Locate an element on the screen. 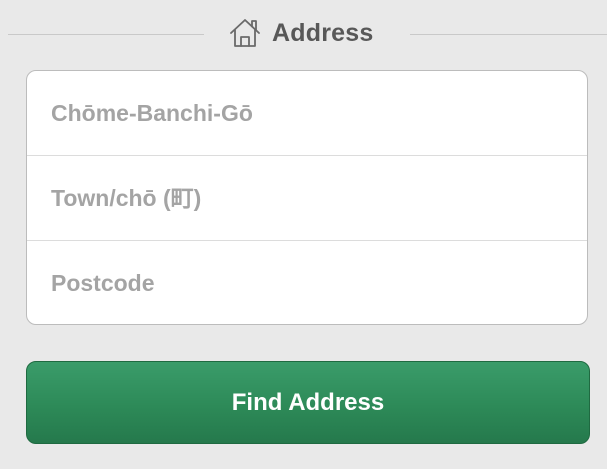 This screenshot has width=607, height=469. header-title-group: Address is located at coordinates (300, 33).